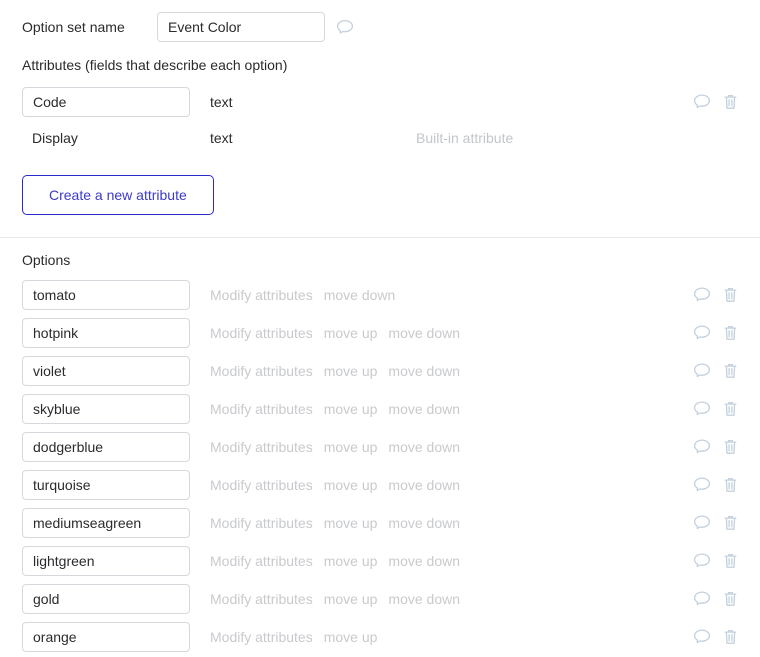  Describe the element at coordinates (46, 260) in the screenshot. I see `options-heading: Options` at that location.